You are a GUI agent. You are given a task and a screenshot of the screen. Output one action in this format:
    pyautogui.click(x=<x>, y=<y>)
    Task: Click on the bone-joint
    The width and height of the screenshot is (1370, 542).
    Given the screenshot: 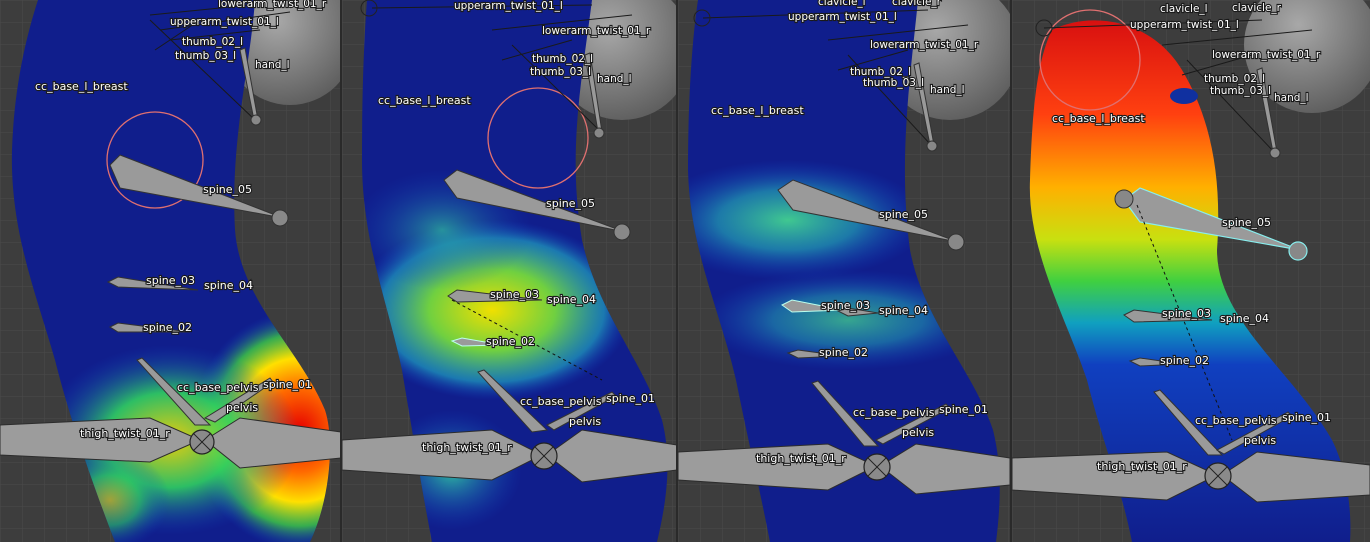 What is the action you would take?
    pyautogui.click(x=280, y=218)
    